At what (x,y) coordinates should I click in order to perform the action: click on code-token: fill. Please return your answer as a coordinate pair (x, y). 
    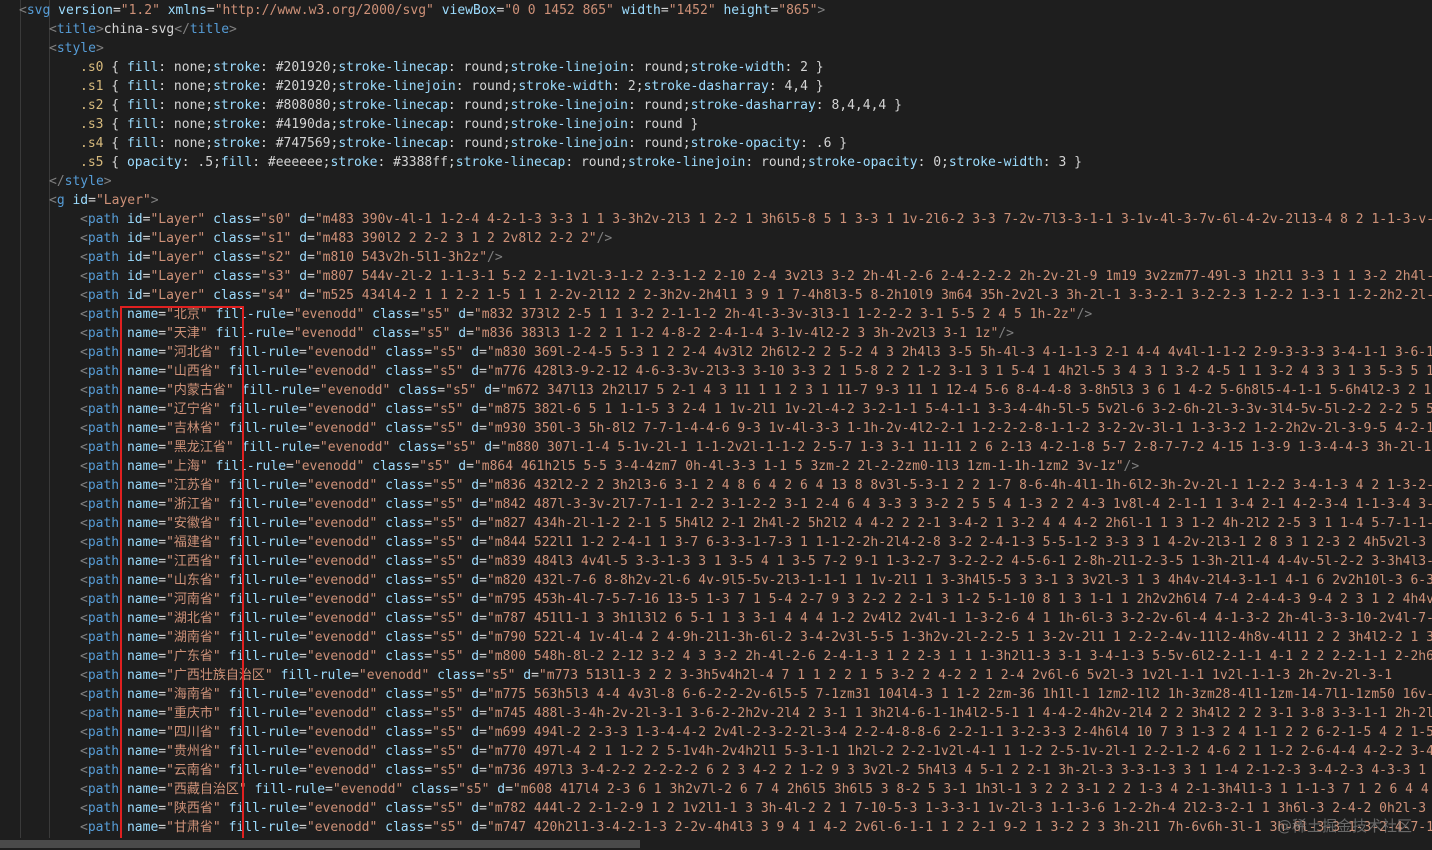
    Looking at the image, I should click on (142, 86).